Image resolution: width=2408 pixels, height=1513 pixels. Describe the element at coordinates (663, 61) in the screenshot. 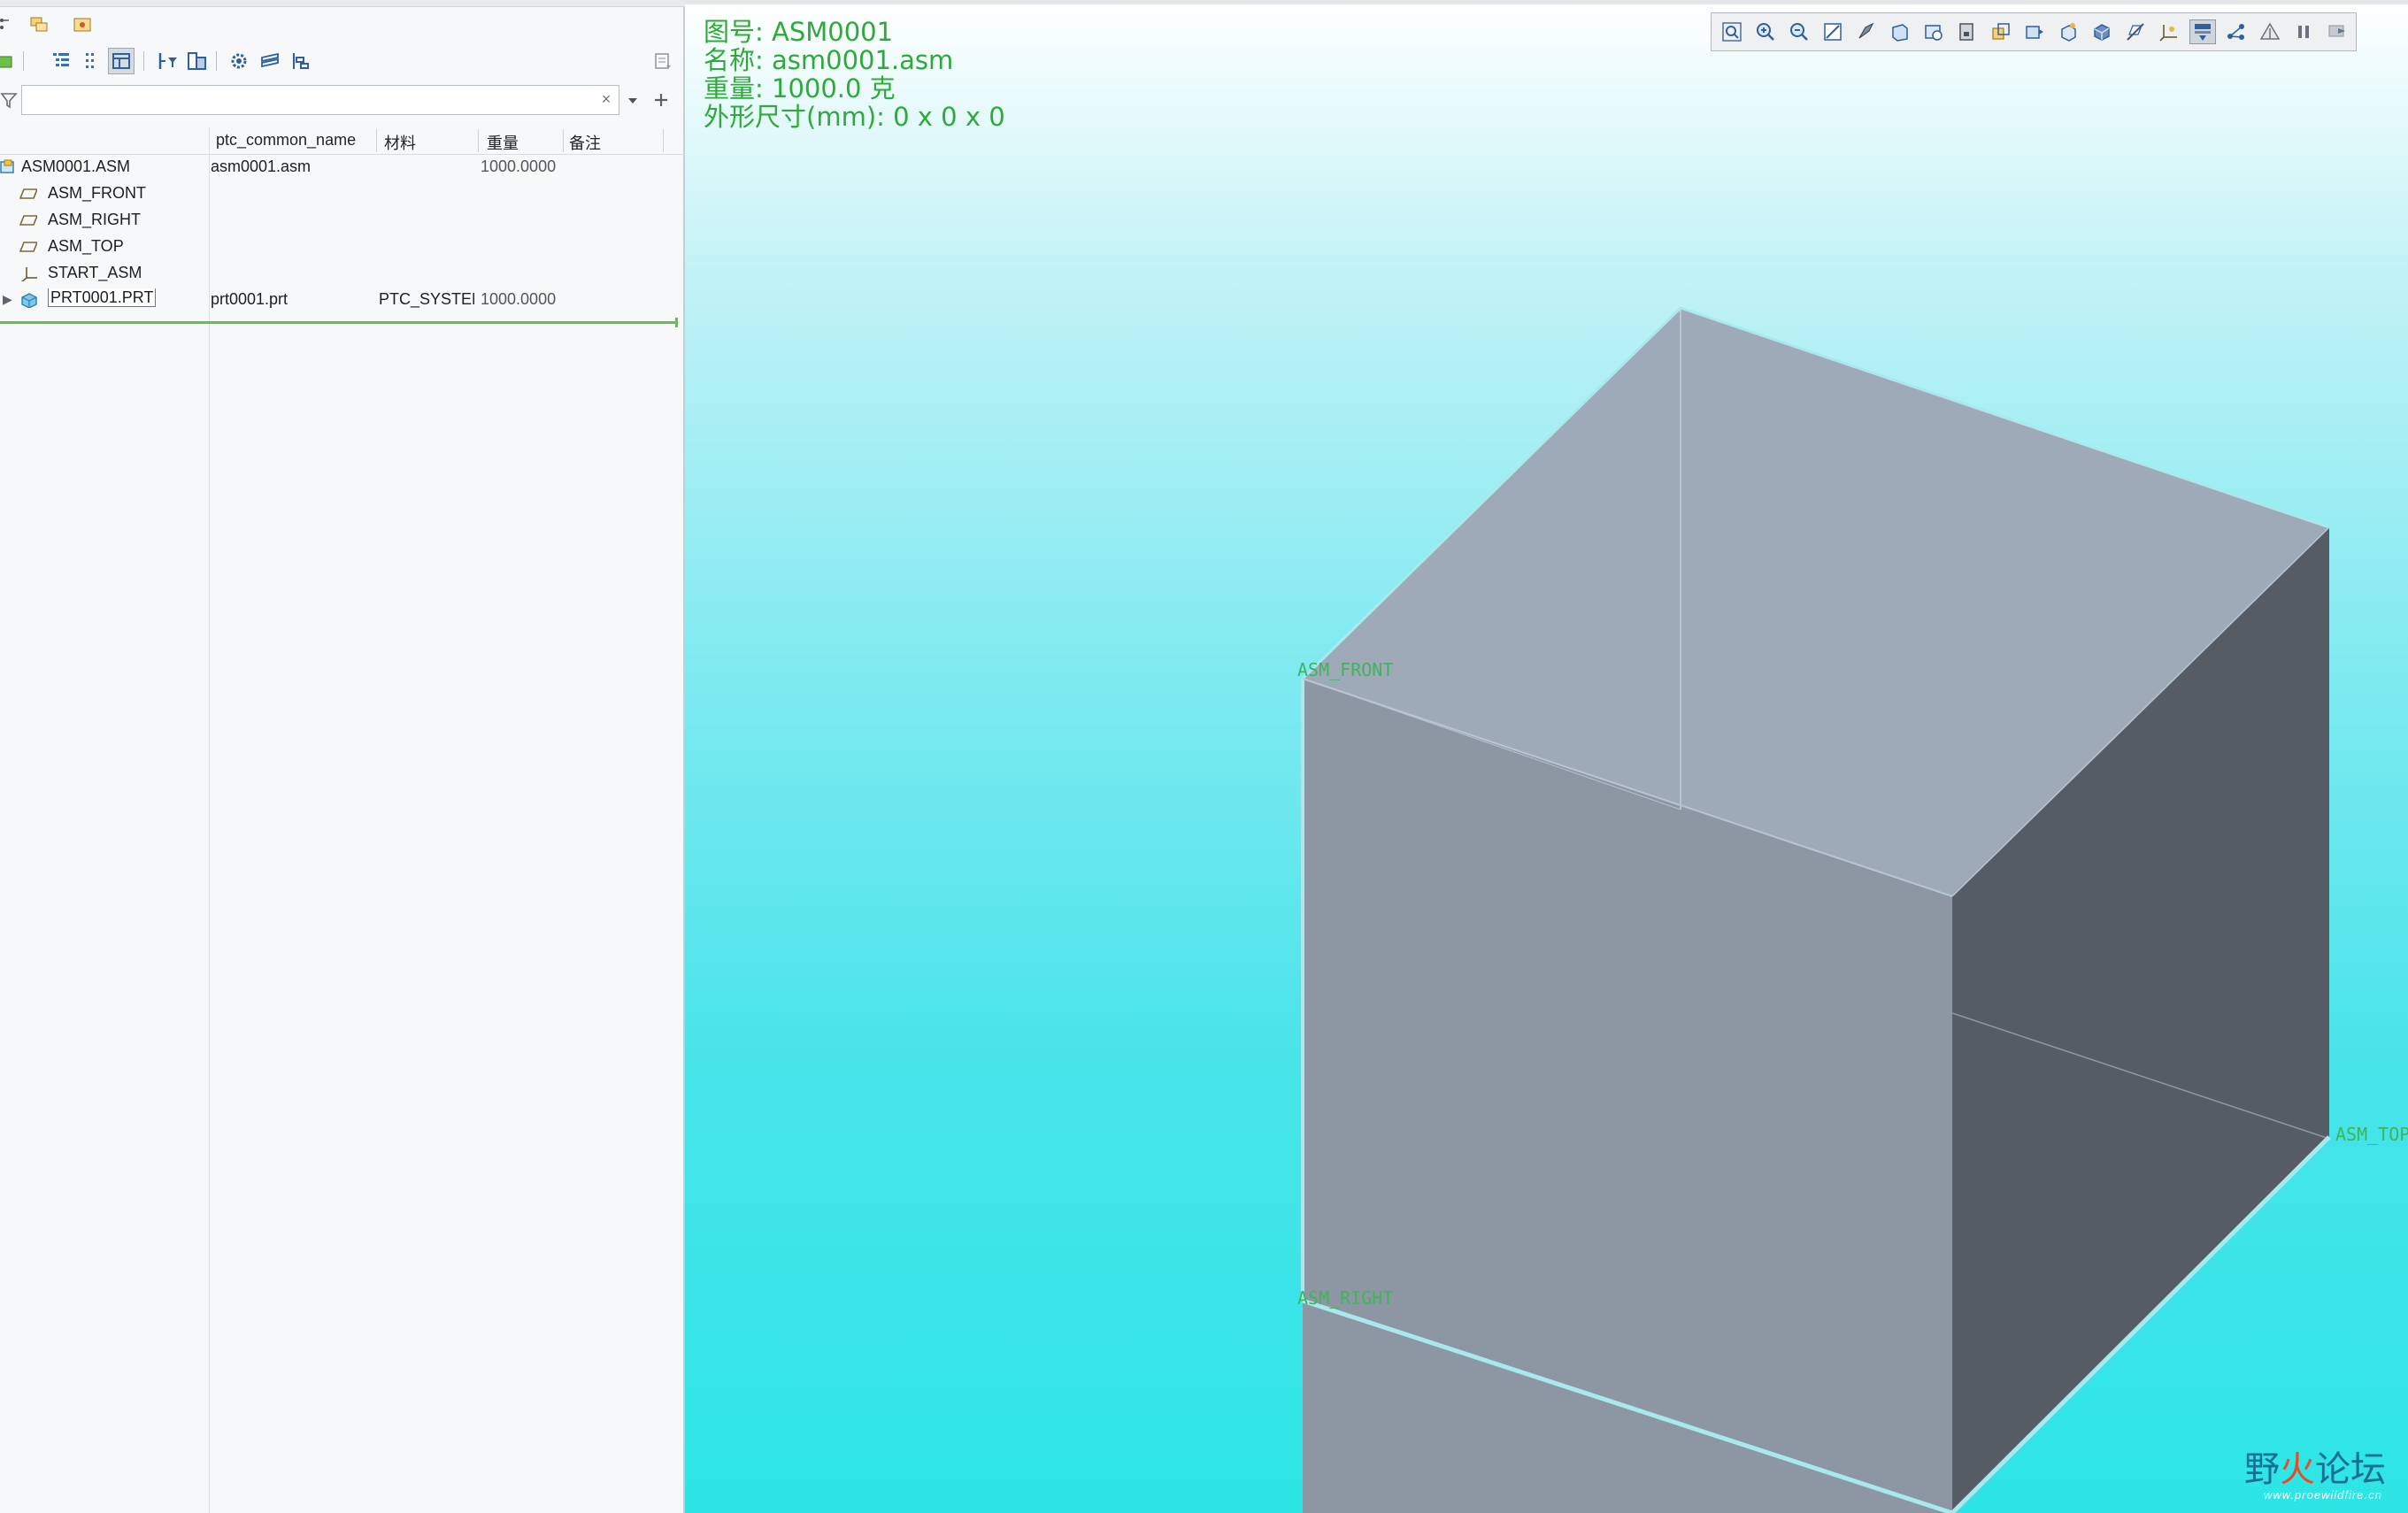

I see `panel-menu-icon` at that location.